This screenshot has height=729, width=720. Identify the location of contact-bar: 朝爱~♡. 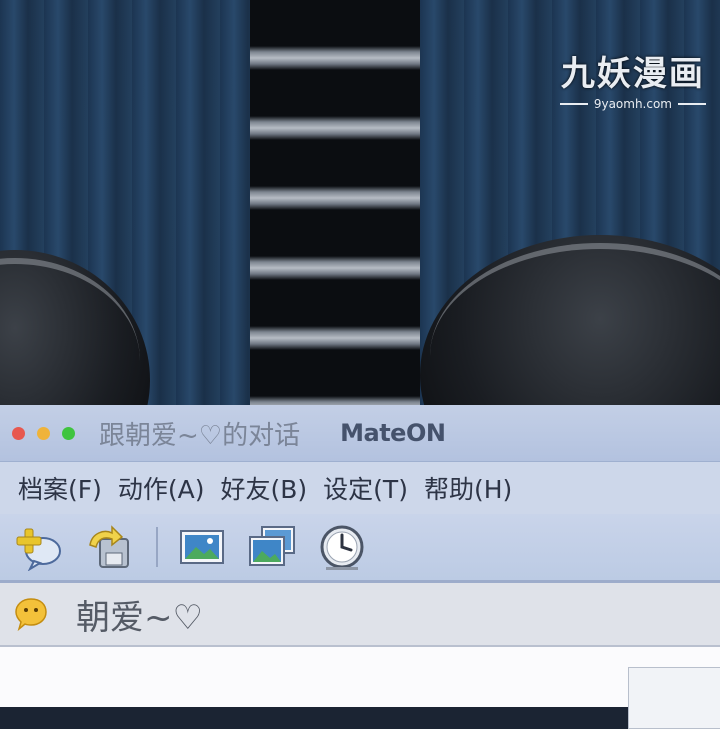
(360, 615).